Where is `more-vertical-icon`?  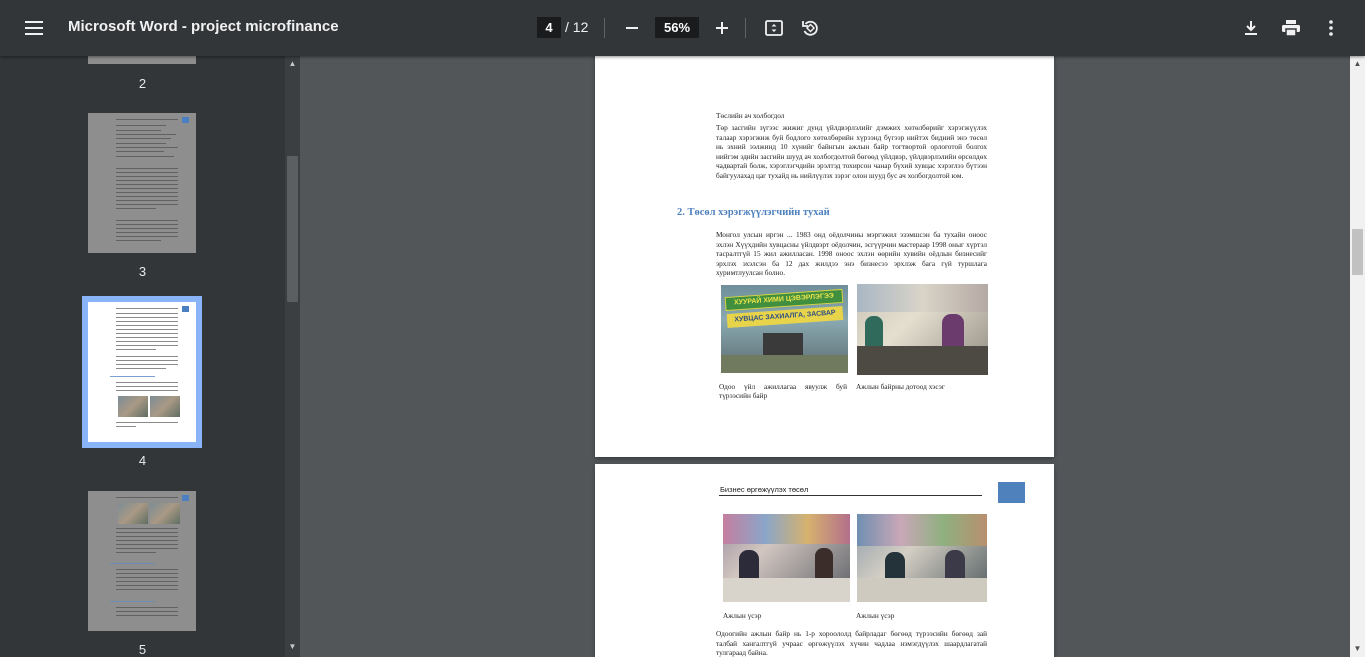 more-vertical-icon is located at coordinates (1331, 28).